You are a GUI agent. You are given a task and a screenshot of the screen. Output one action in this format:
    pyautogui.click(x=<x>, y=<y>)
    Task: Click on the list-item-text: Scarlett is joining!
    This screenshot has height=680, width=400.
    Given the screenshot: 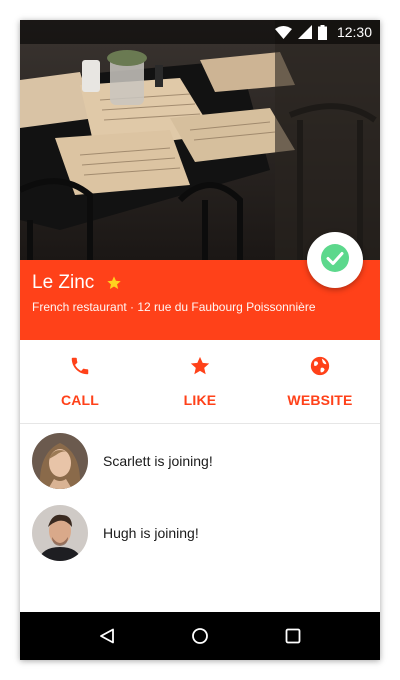 What is the action you would take?
    pyautogui.click(x=158, y=461)
    